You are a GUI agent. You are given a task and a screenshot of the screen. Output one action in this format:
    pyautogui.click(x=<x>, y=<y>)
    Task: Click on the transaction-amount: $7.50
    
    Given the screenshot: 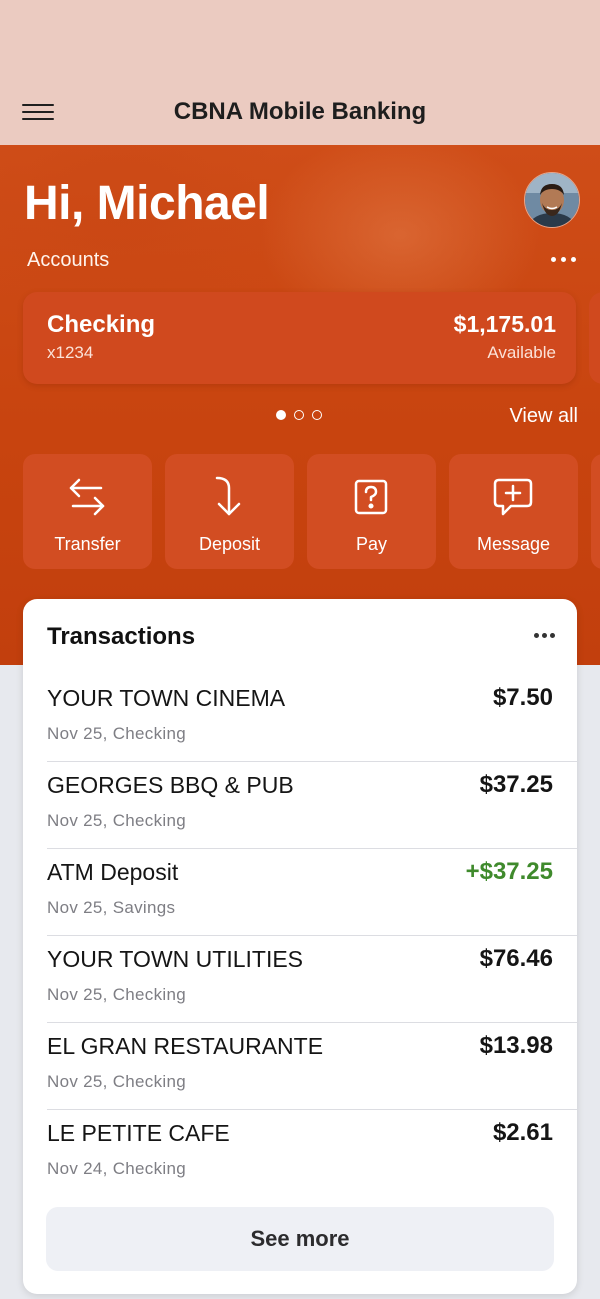 What is the action you would take?
    pyautogui.click(x=522, y=697)
    